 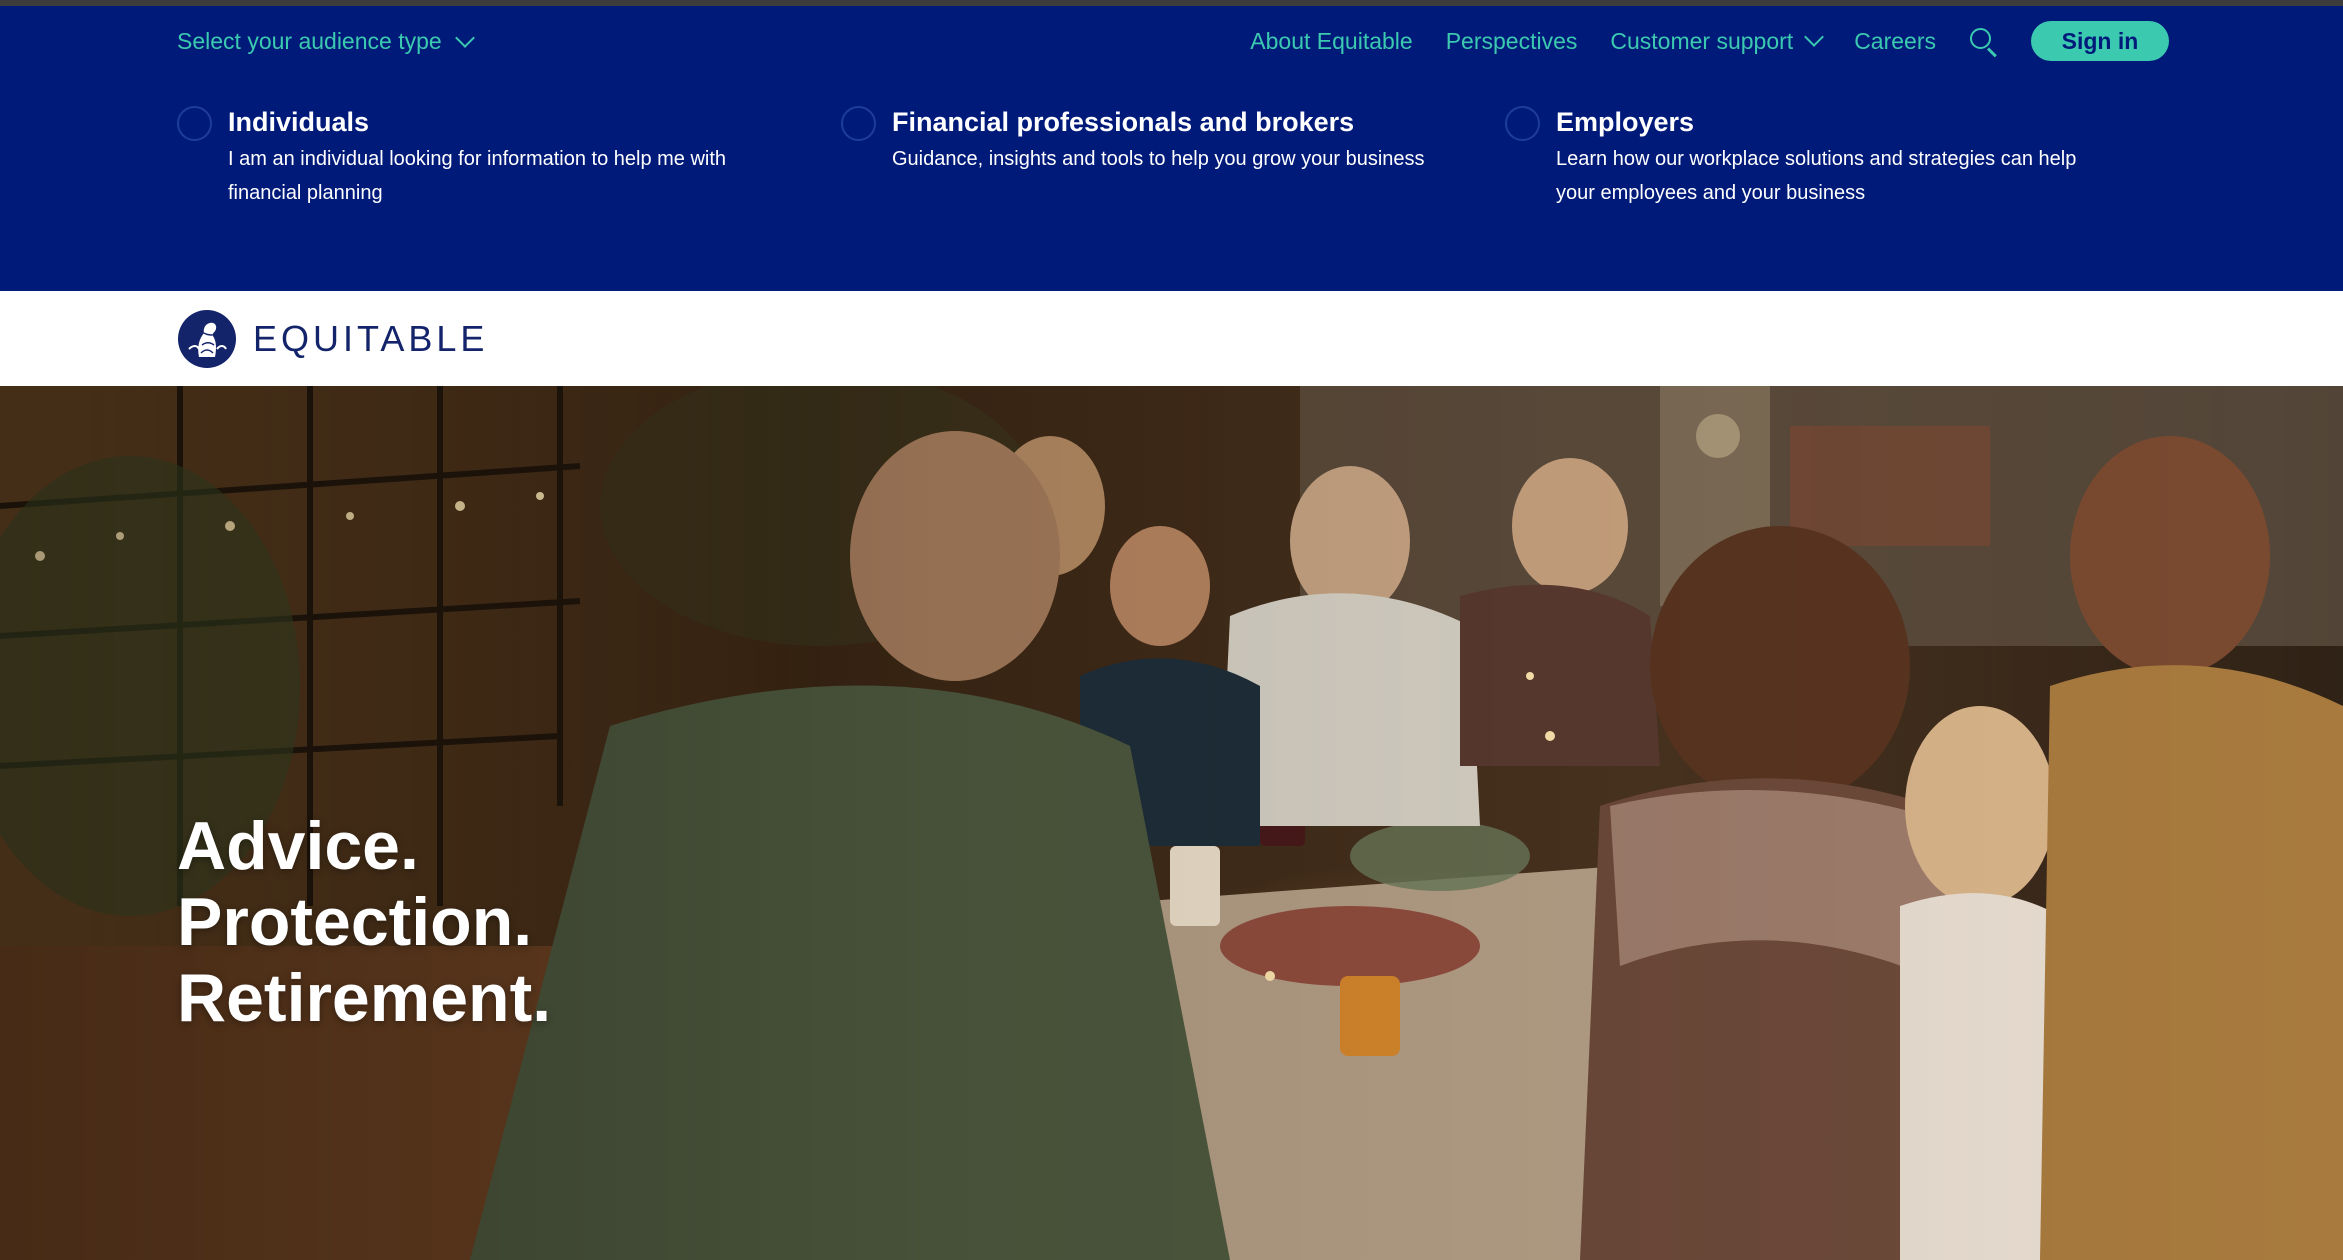 What do you see at coordinates (194, 123) in the screenshot?
I see `radio-individuals` at bounding box center [194, 123].